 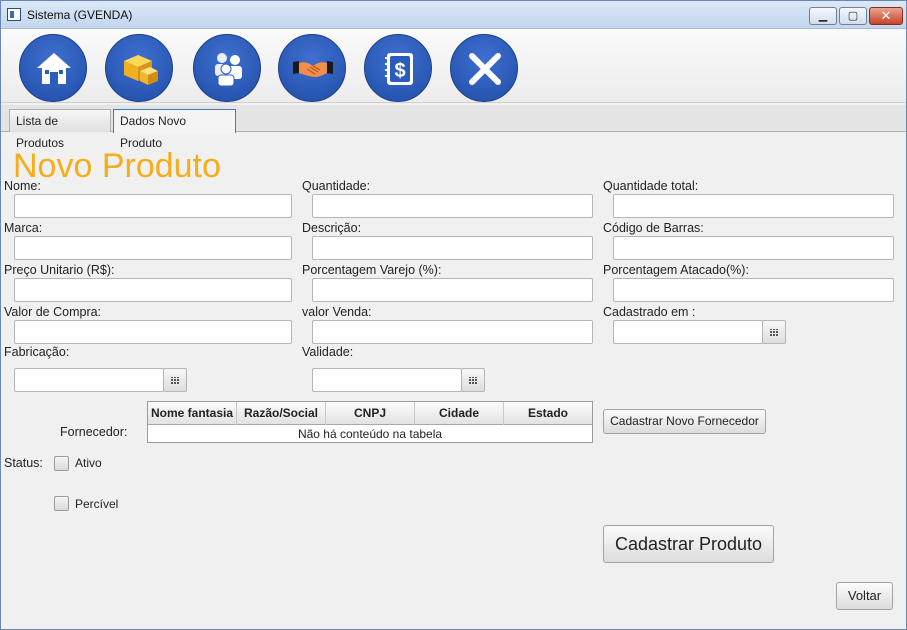 I want to click on descricao-field, so click(x=452, y=248).